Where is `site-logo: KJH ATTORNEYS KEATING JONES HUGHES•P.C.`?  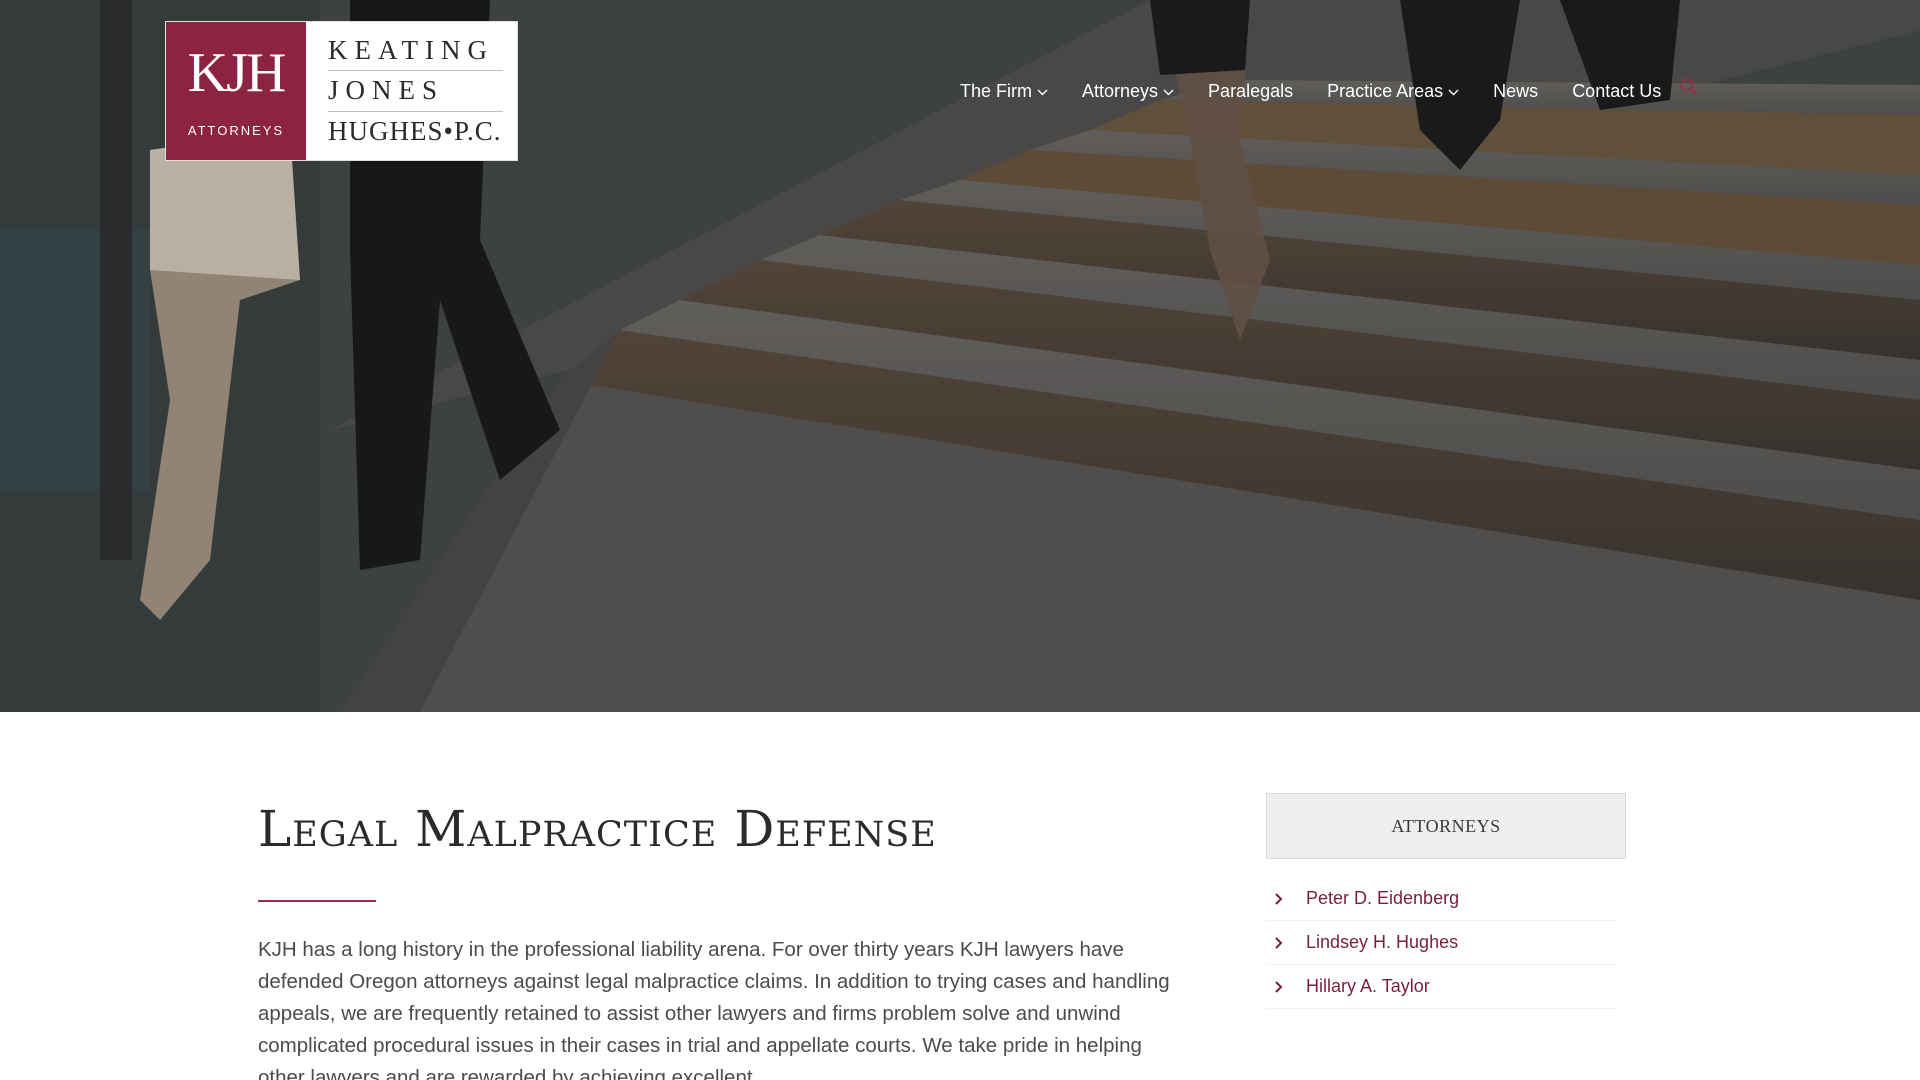
site-logo: KJH ATTORNEYS KEATING JONES HUGHES•P.C. is located at coordinates (341, 91).